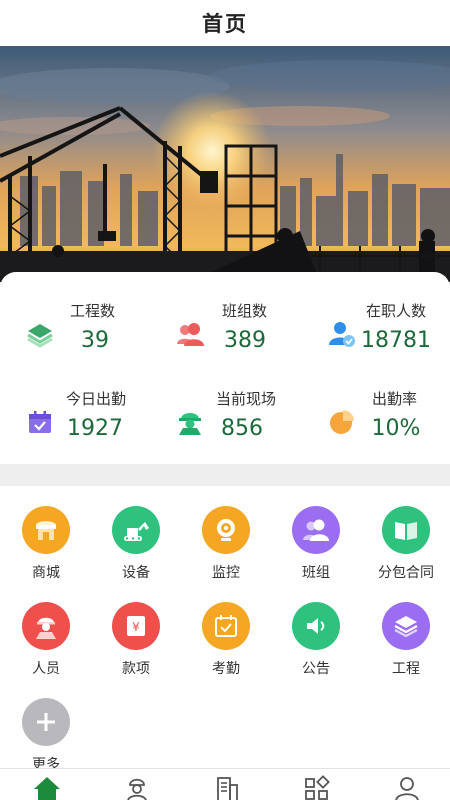 The image size is (450, 800). Describe the element at coordinates (95, 428) in the screenshot. I see `stat-value: 1927` at that location.